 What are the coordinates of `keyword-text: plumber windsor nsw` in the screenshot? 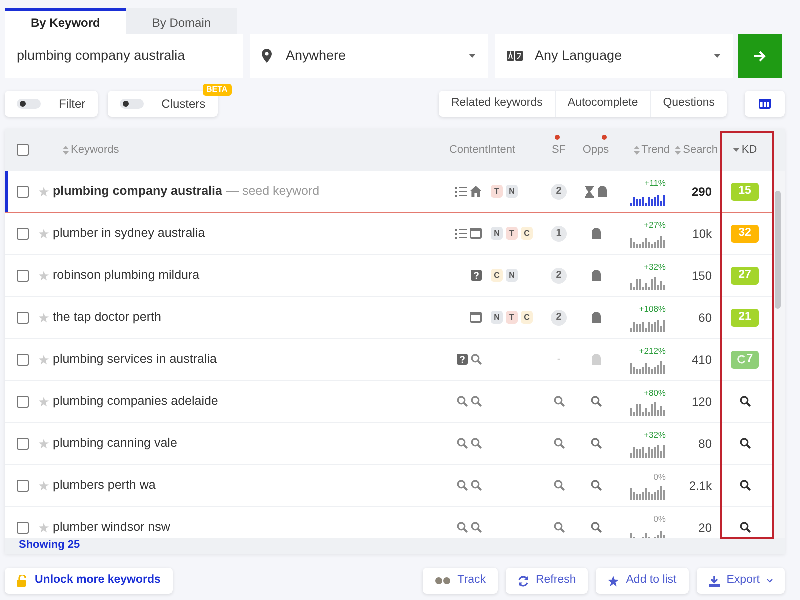 It's located at (111, 527).